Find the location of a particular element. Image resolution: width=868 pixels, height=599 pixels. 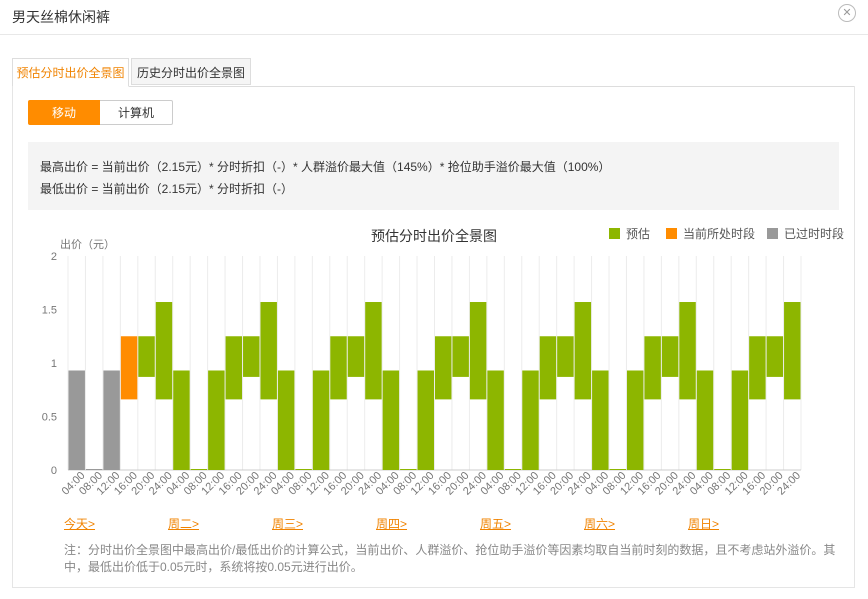

day-link-saturday: 周六> is located at coordinates (599, 523).